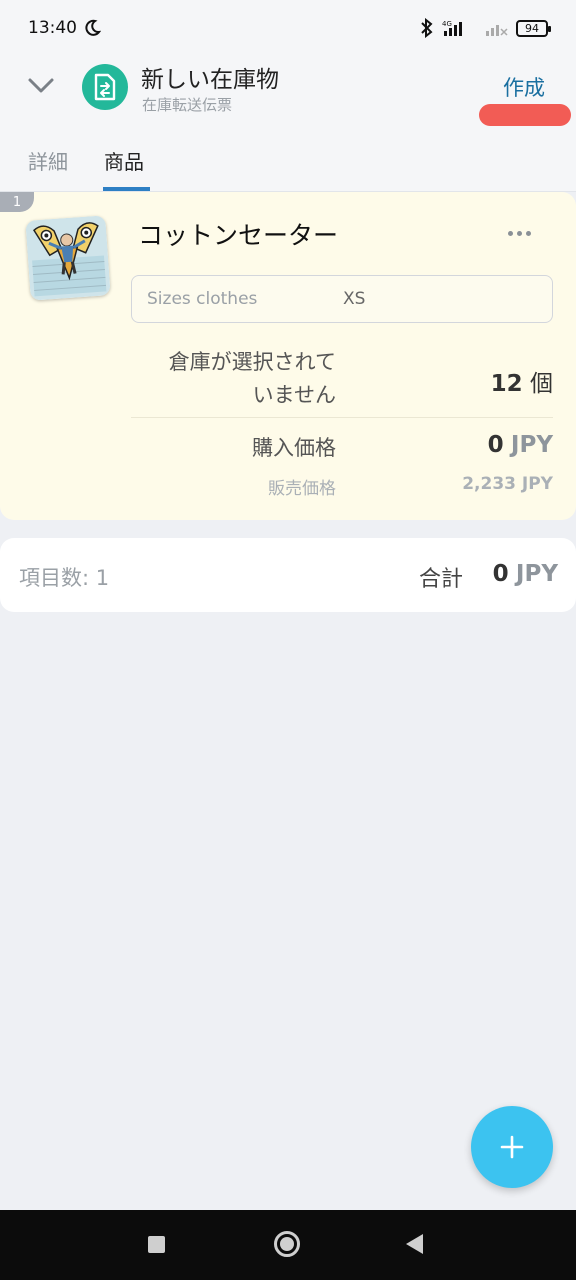 This screenshot has height=1280, width=576. I want to click on sale-price-label: 販売価格, so click(302, 489).